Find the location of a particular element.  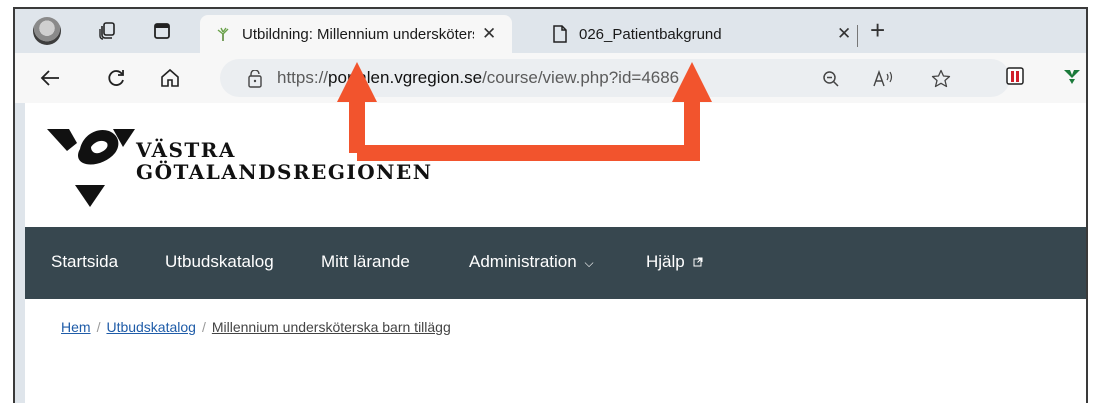

vgr-wordmark: VÄSTRA GÖTALANDSREGIONEN is located at coordinates (284, 161).